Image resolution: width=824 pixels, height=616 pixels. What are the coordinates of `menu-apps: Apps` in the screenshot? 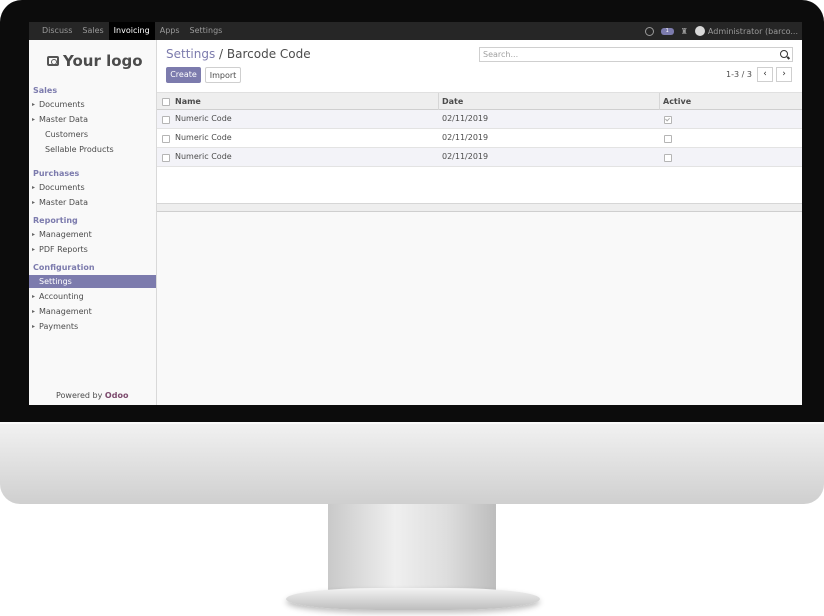 It's located at (170, 31).